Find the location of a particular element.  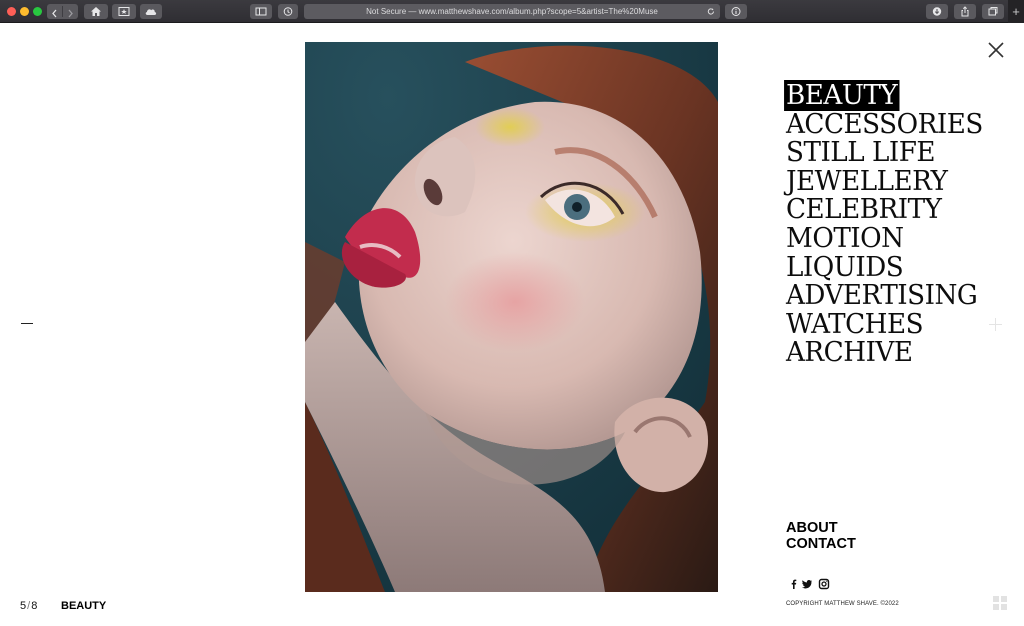

close-icon is located at coordinates (996, 50).